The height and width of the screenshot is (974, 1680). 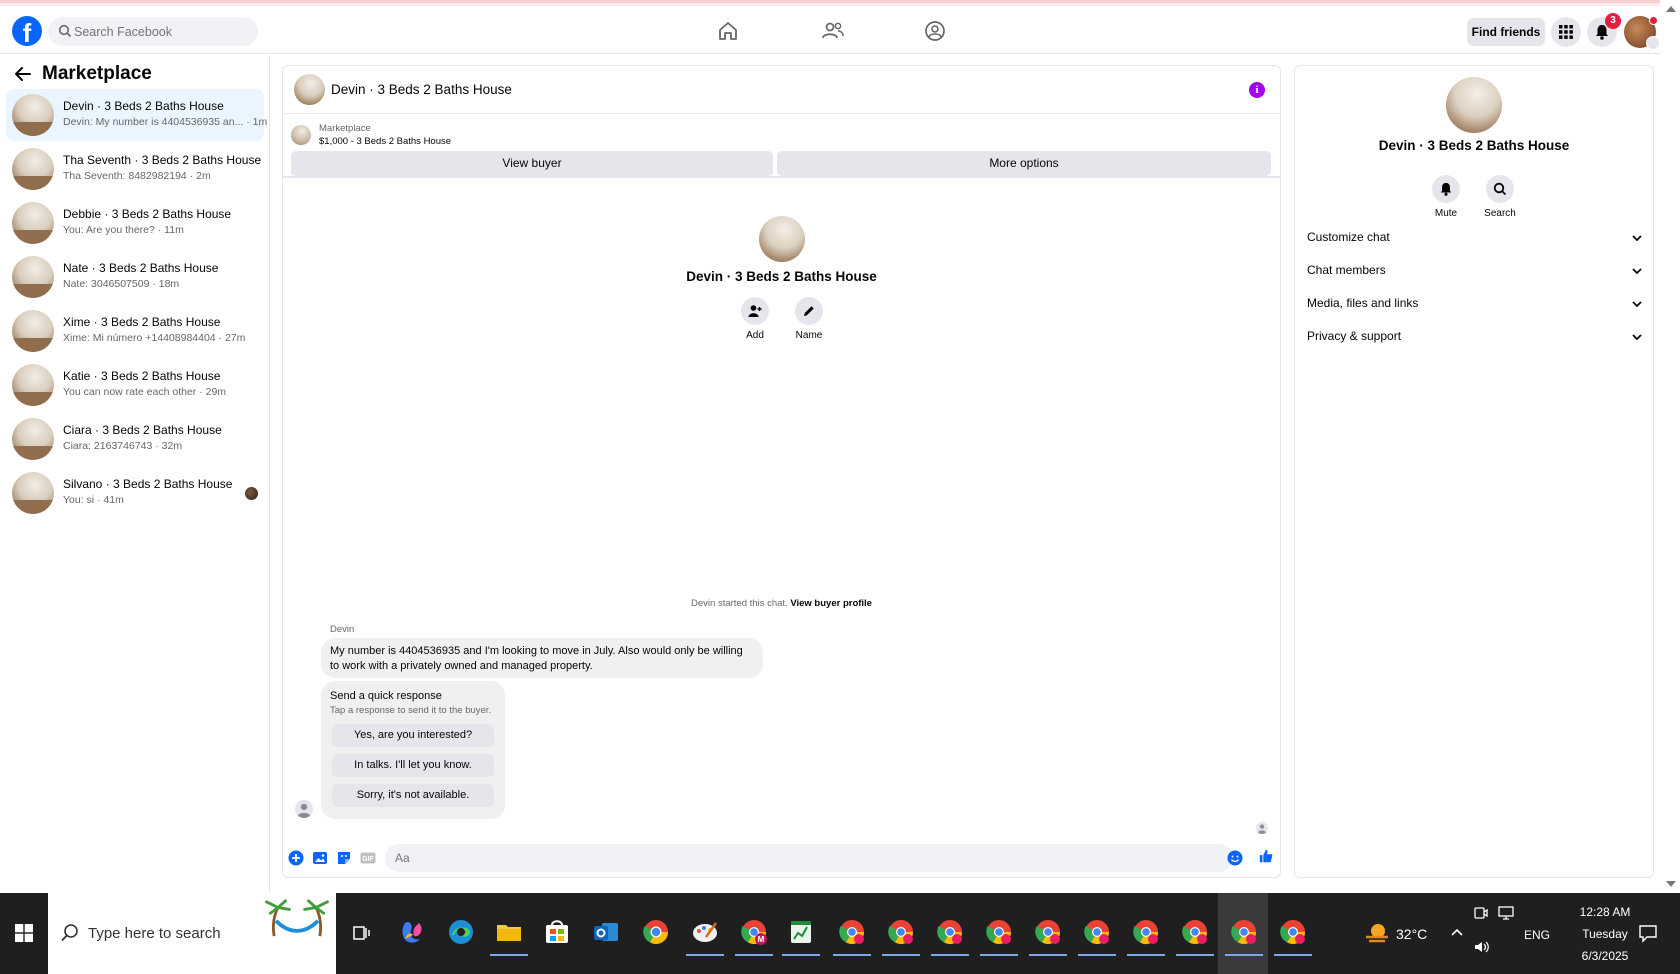 I want to click on paint-app, so click(x=705, y=936).